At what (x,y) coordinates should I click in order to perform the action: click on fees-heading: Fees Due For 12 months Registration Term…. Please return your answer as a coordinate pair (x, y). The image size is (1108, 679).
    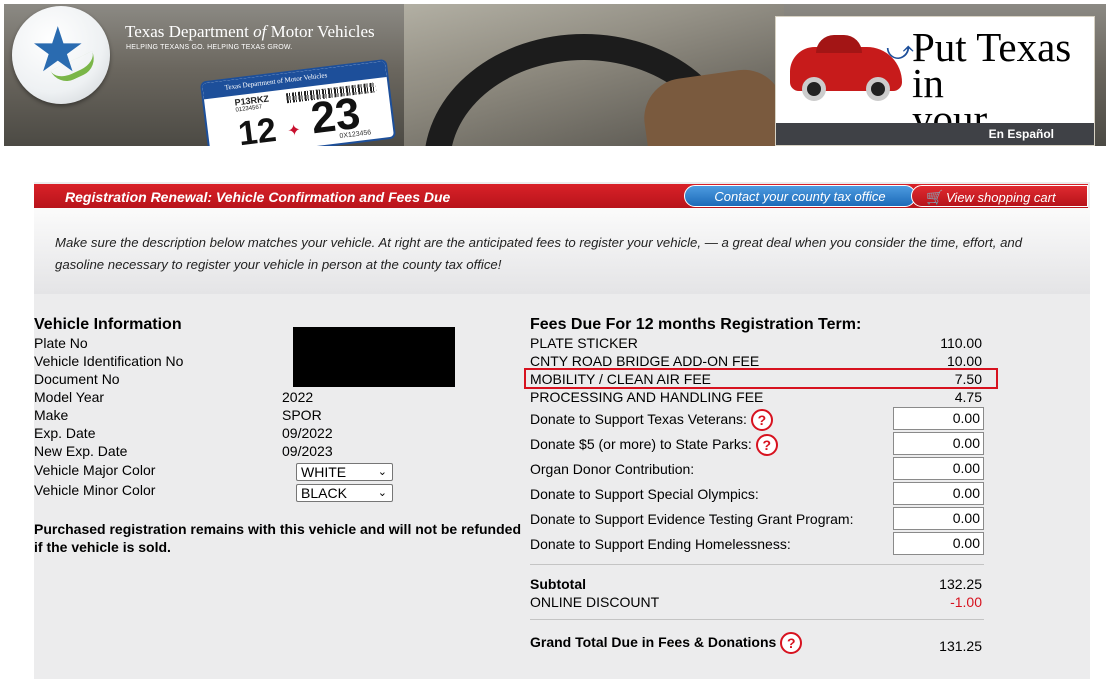
    Looking at the image, I should click on (696, 324).